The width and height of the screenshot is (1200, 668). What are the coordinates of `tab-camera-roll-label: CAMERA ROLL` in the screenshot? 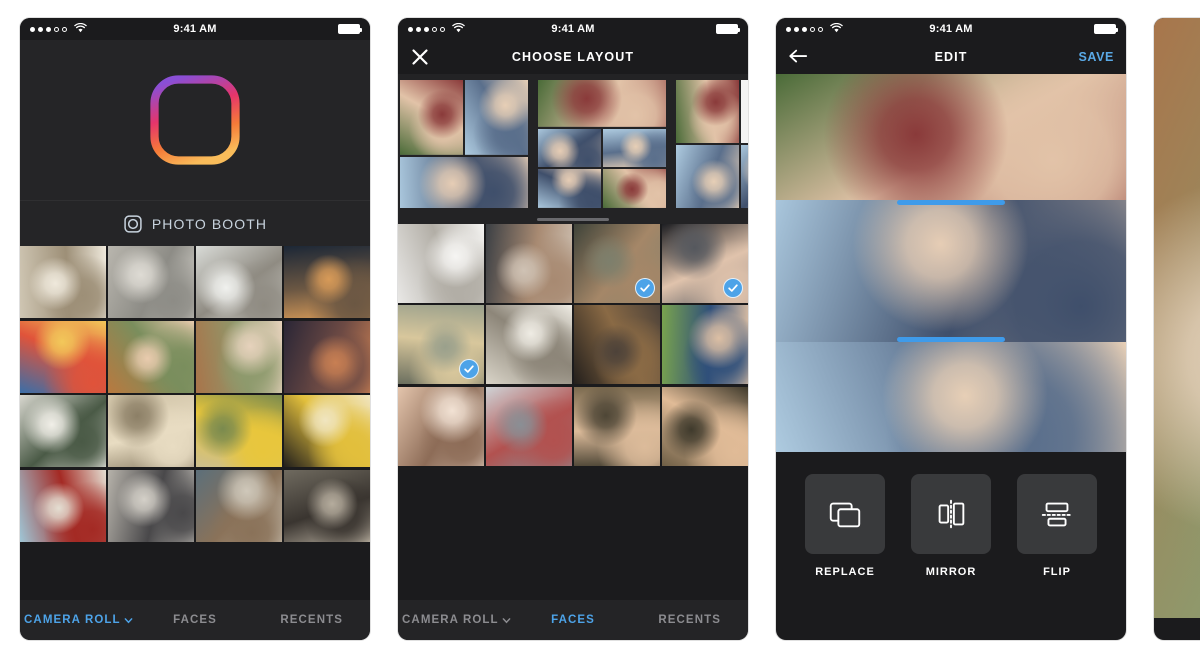 It's located at (450, 620).